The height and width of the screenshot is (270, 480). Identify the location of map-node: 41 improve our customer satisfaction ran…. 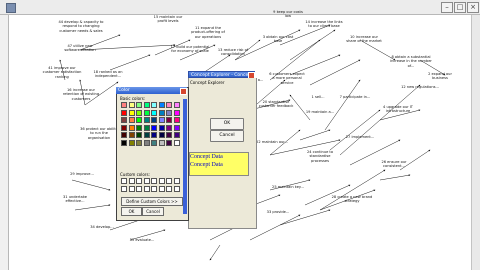
(62, 72).